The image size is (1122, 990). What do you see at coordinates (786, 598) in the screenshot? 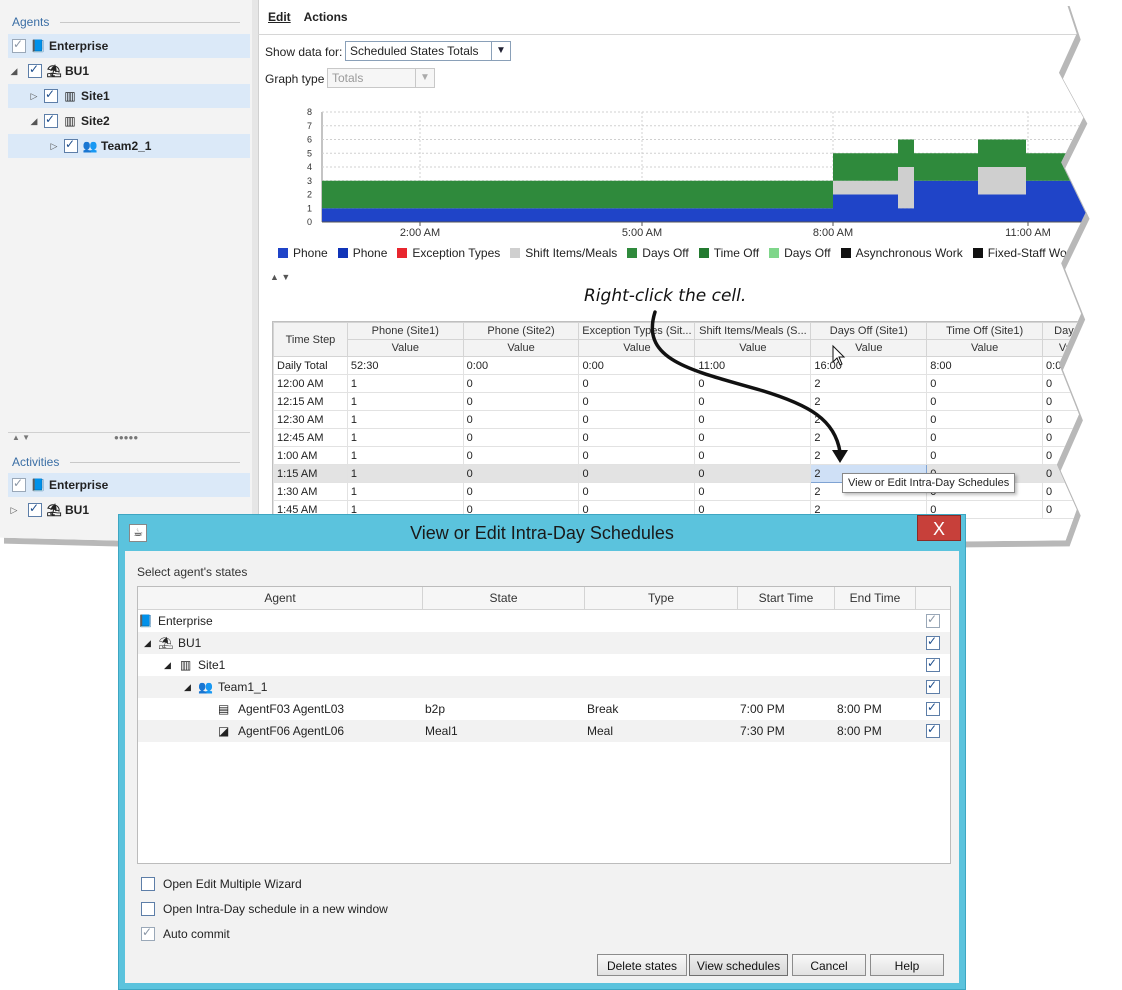
I see `start-time-column-header: Start Time` at bounding box center [786, 598].